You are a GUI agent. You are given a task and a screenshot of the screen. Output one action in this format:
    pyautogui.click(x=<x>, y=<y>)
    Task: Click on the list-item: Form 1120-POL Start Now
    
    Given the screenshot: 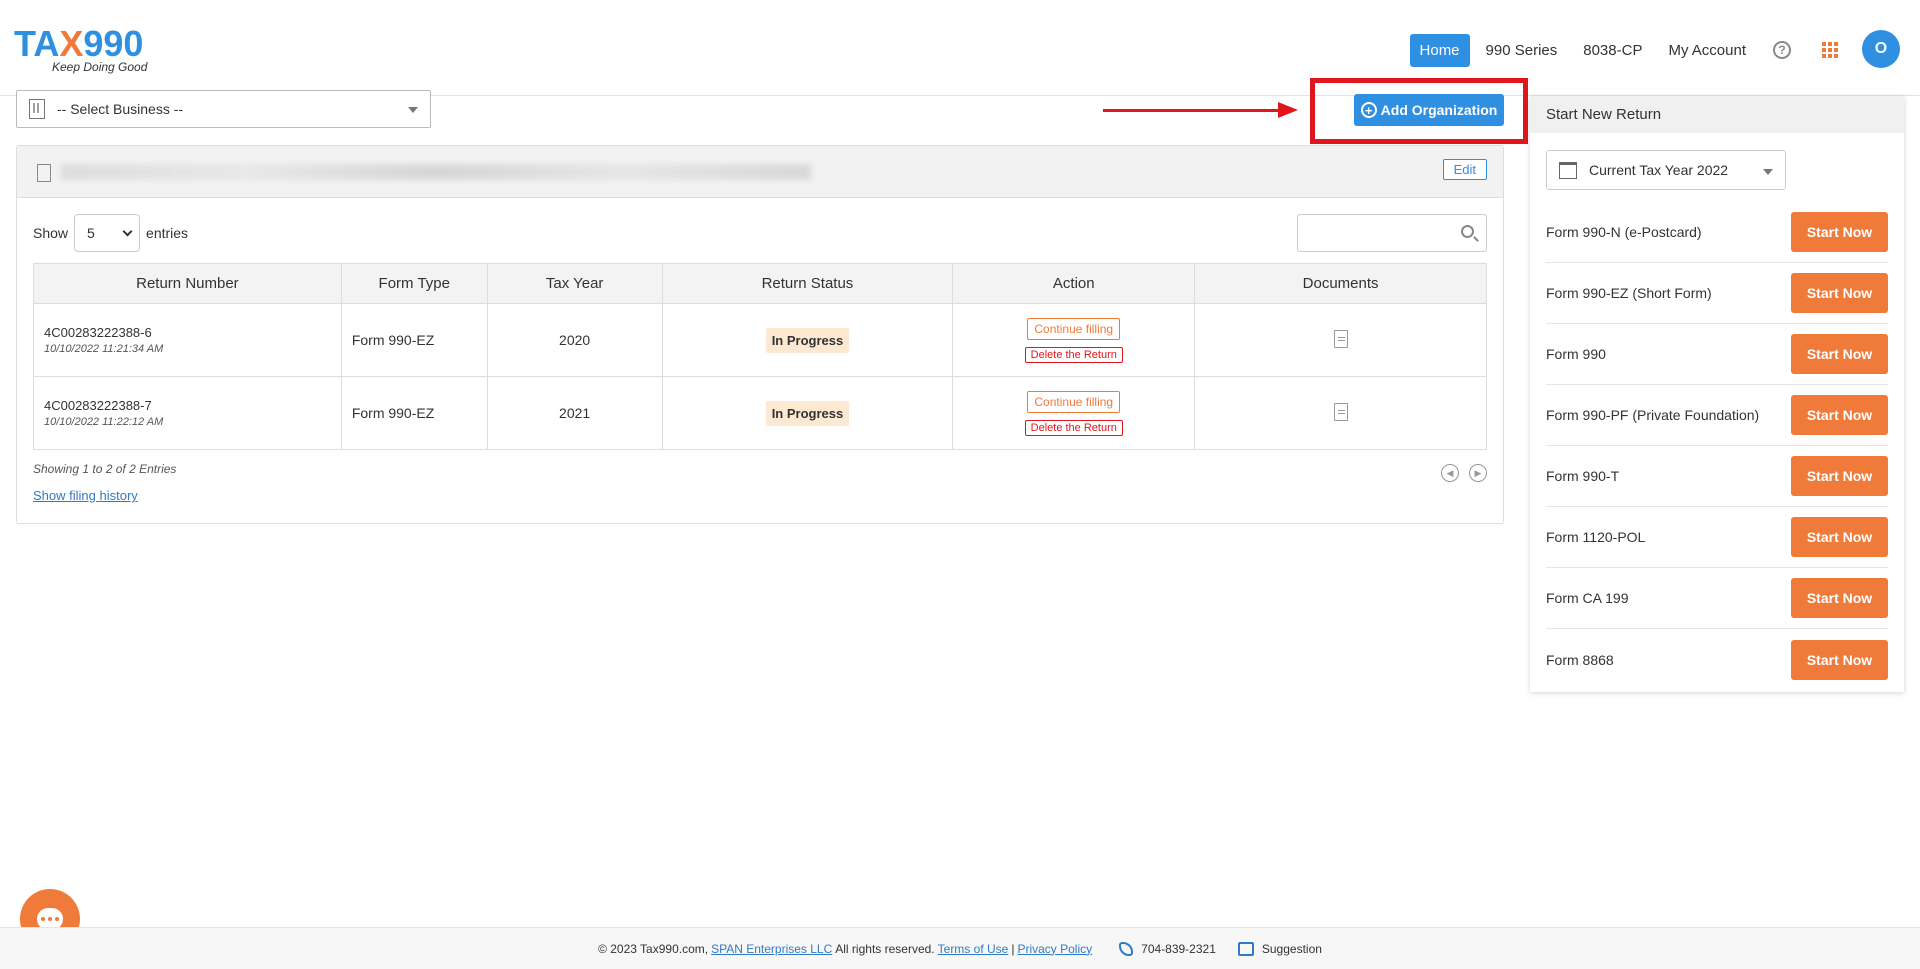 What is the action you would take?
    pyautogui.click(x=1717, y=537)
    